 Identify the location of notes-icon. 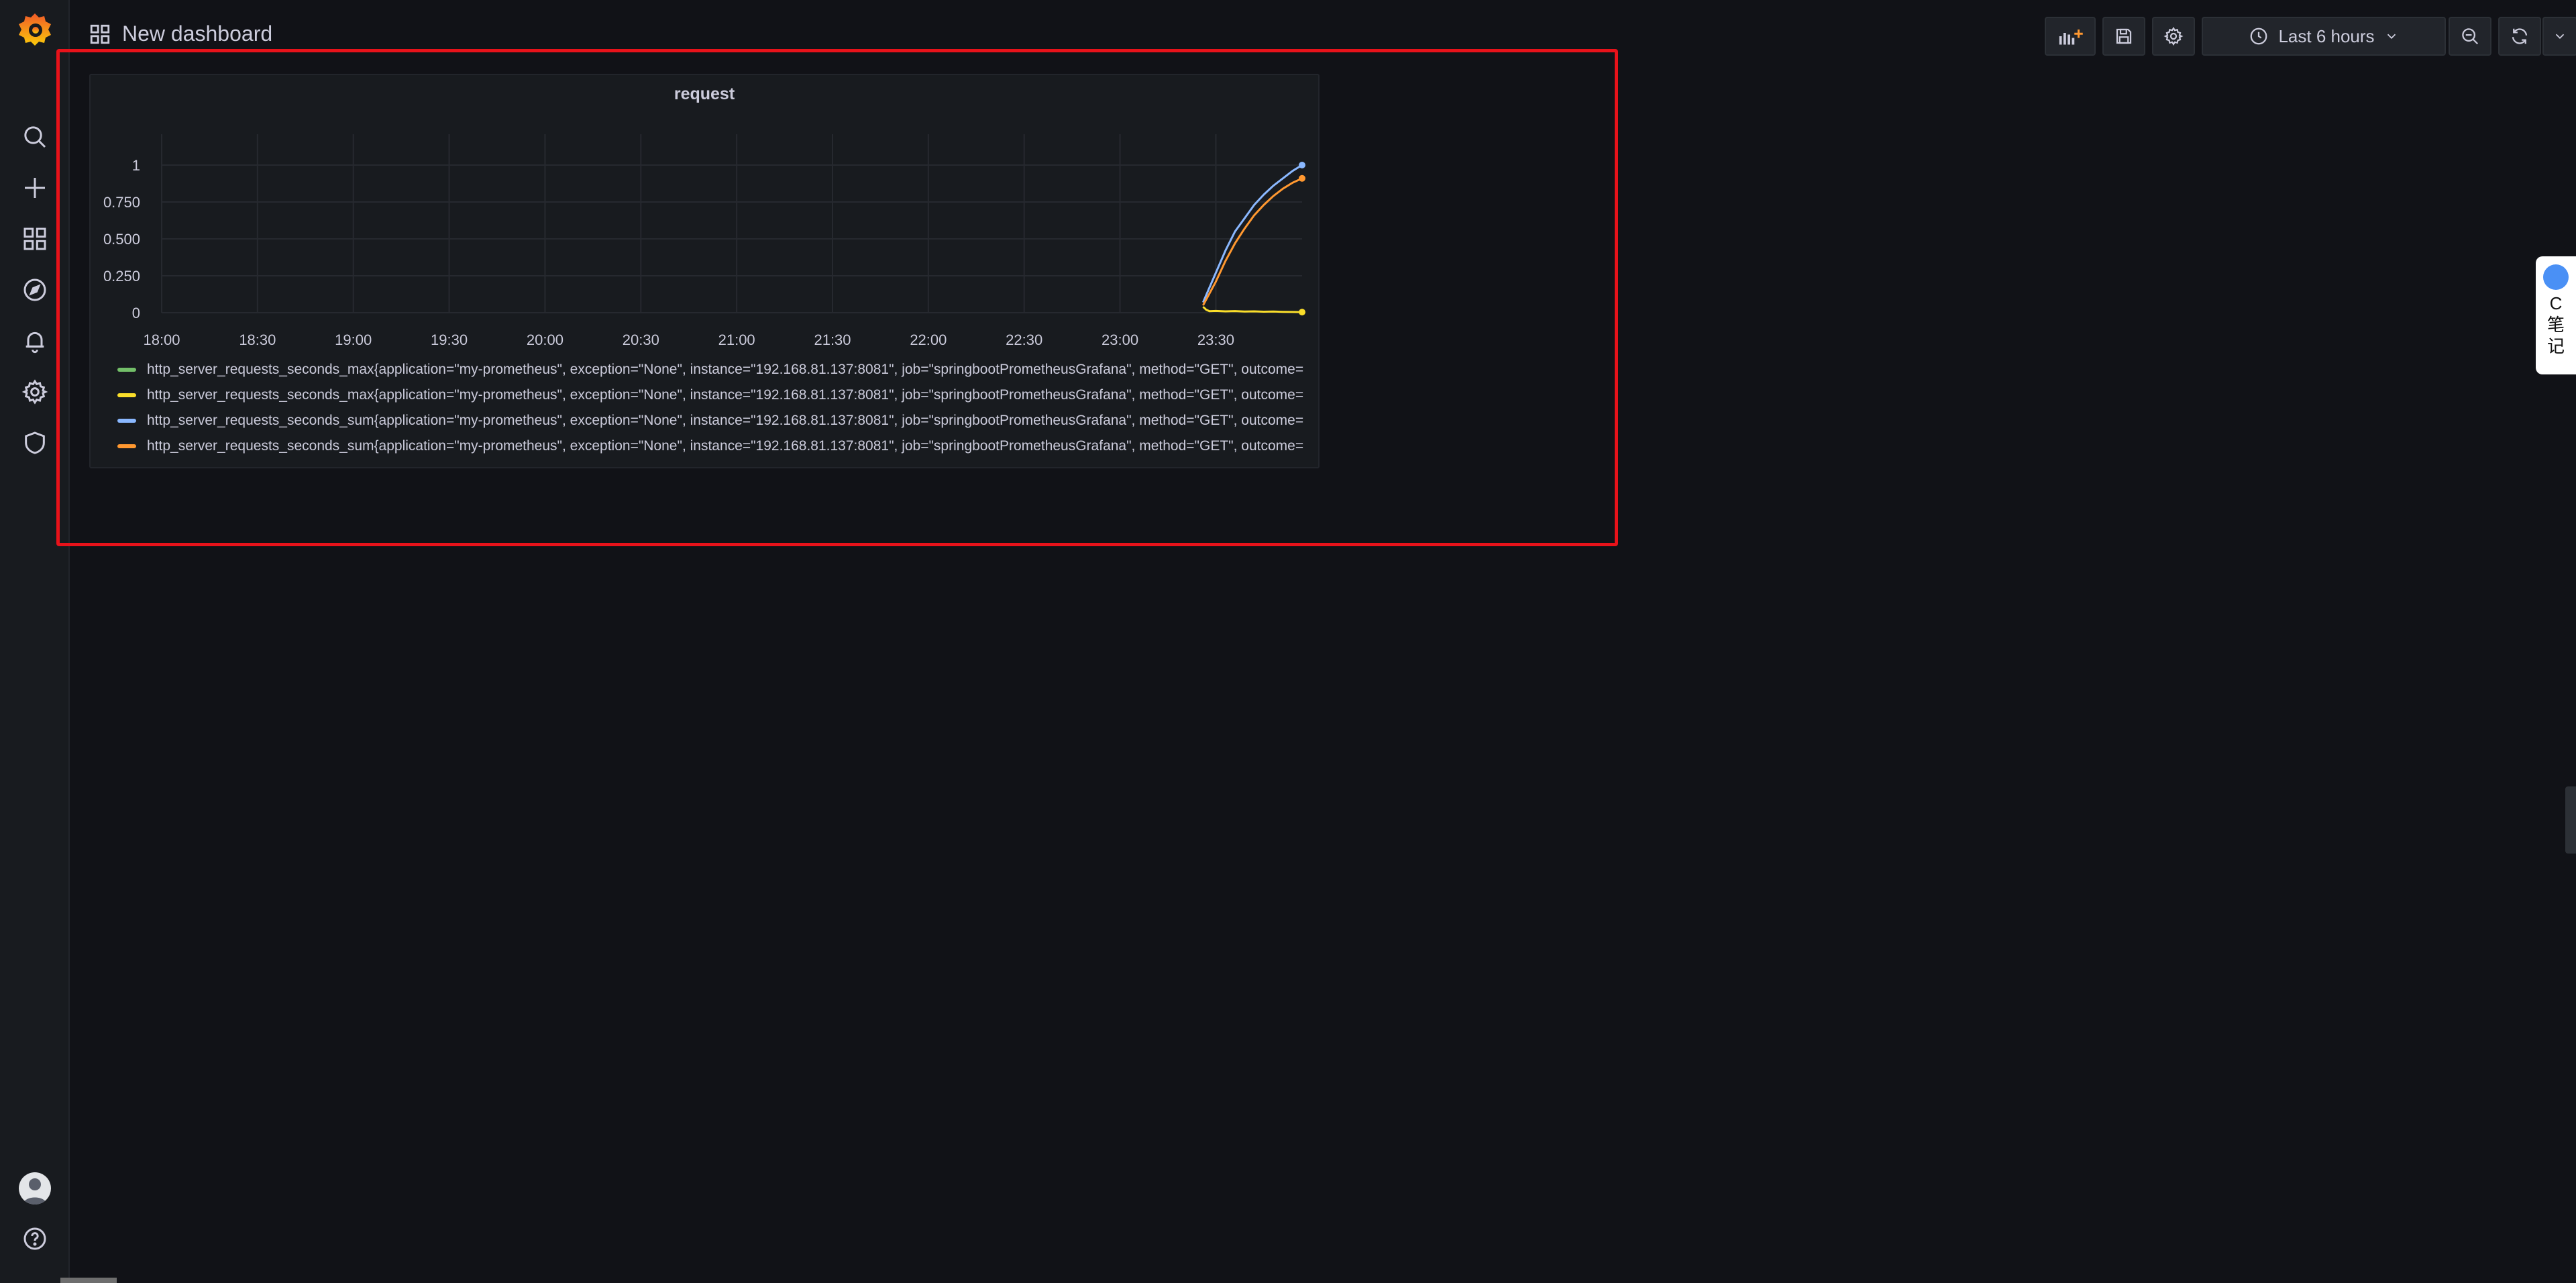
(2556, 277).